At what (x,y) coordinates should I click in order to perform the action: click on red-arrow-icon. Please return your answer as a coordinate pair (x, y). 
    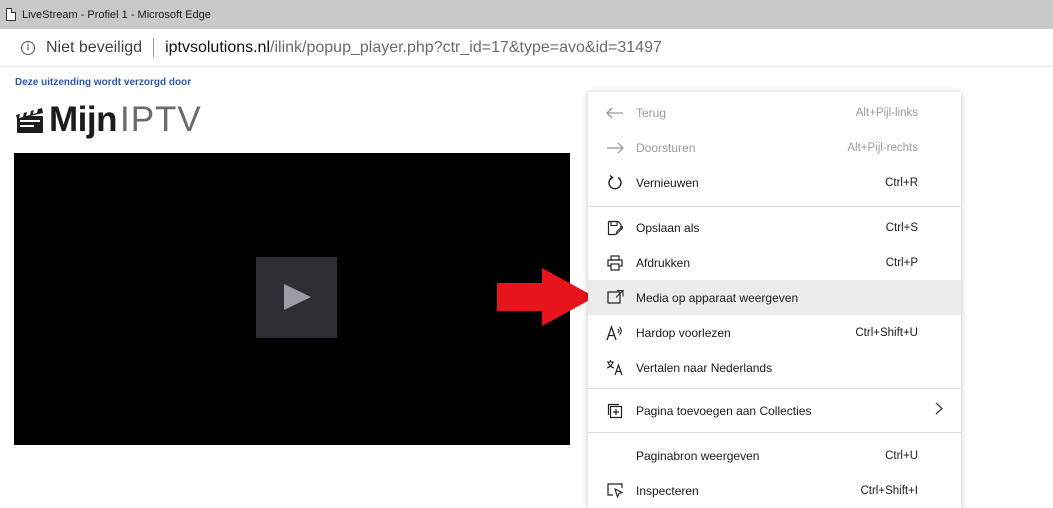
    Looking at the image, I should click on (546, 297).